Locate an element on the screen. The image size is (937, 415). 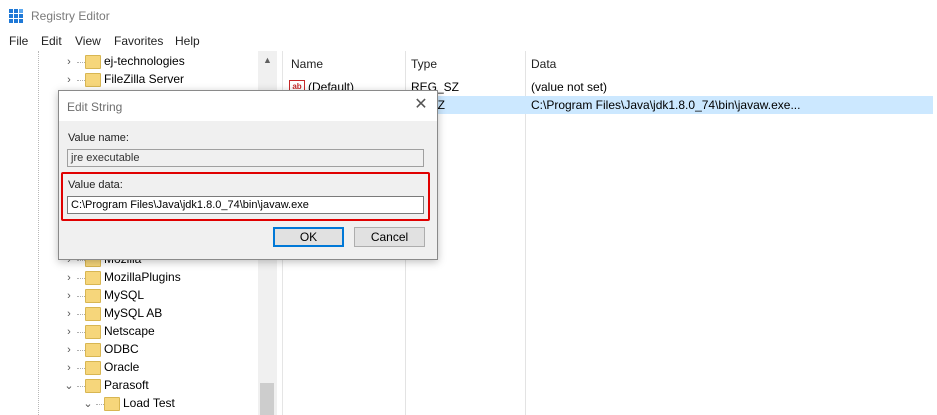
menu-help: Help is located at coordinates (187, 41).